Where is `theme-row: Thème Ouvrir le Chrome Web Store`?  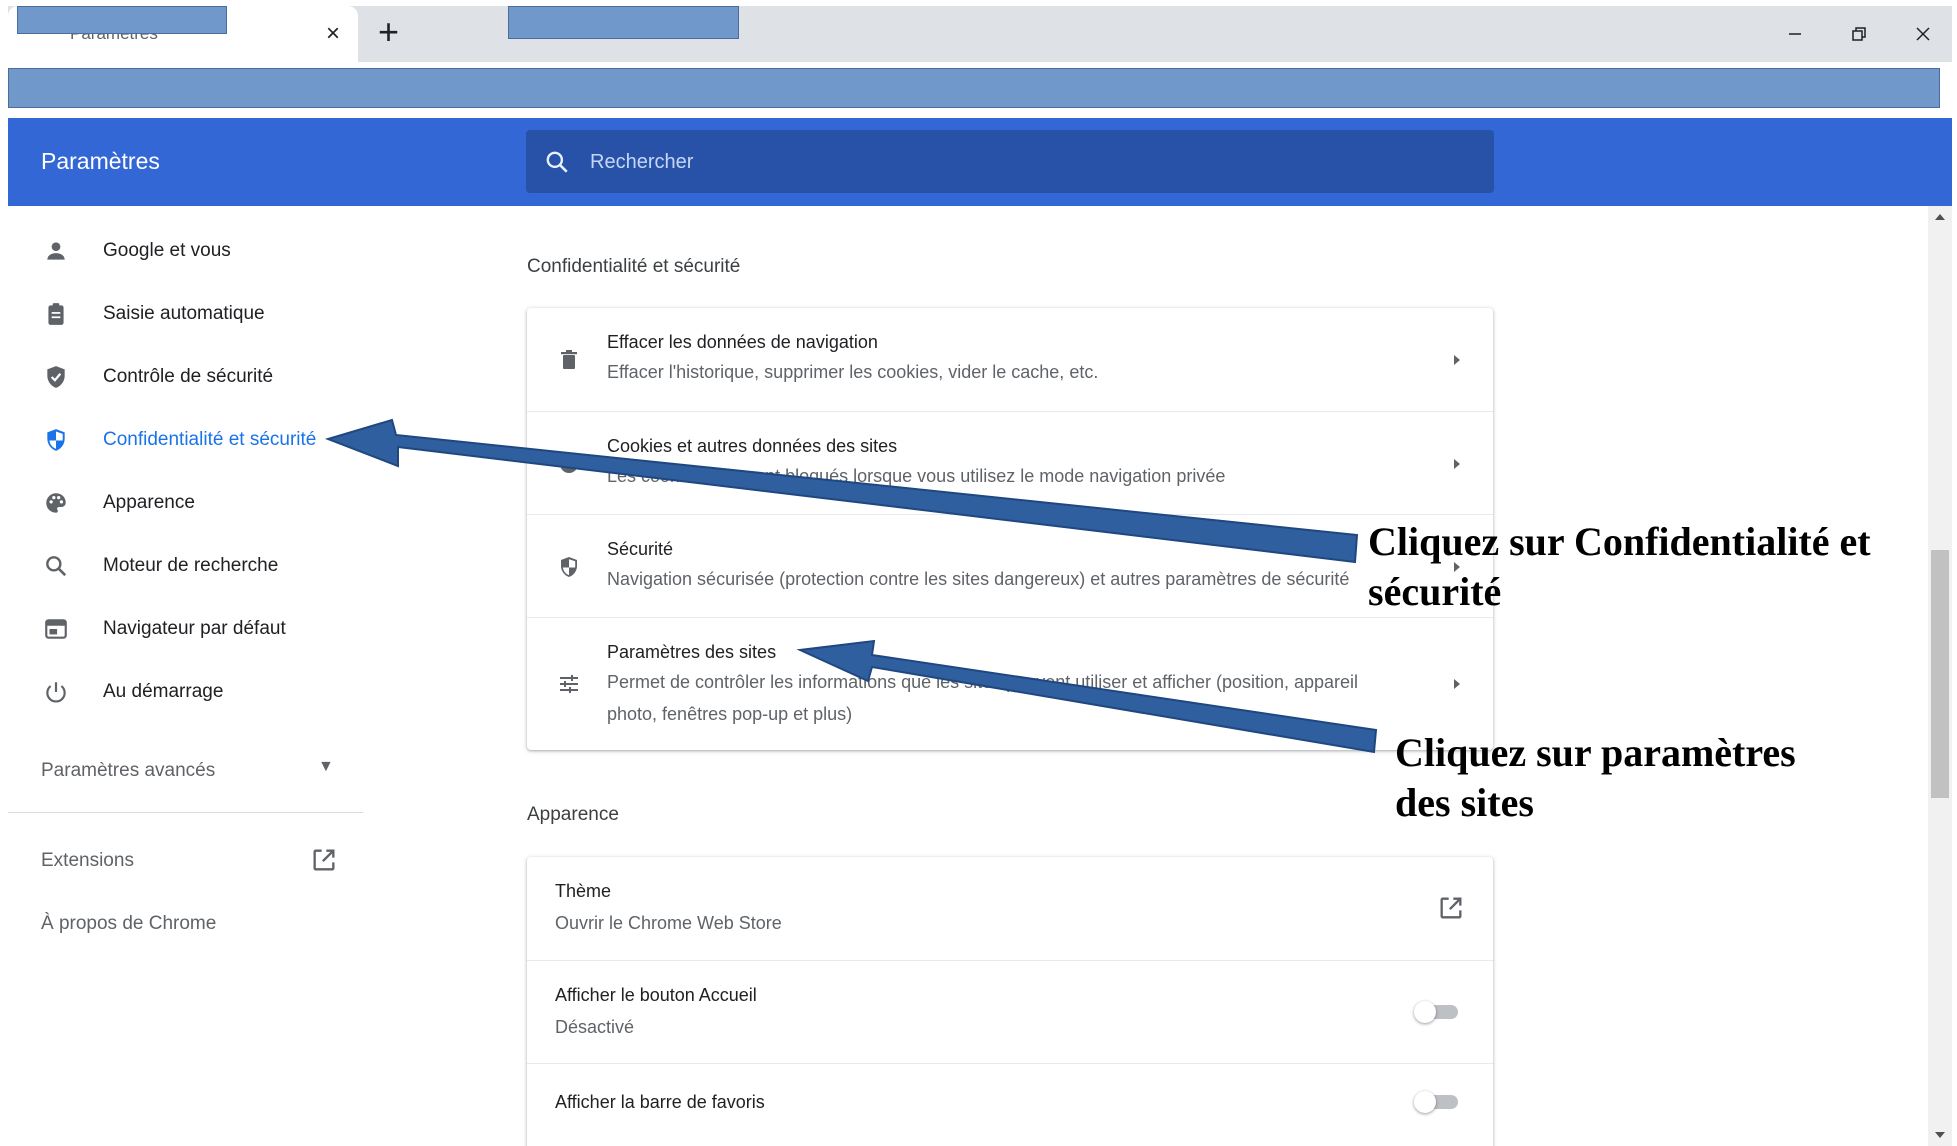 theme-row: Thème Ouvrir le Chrome Web Store is located at coordinates (1010, 908).